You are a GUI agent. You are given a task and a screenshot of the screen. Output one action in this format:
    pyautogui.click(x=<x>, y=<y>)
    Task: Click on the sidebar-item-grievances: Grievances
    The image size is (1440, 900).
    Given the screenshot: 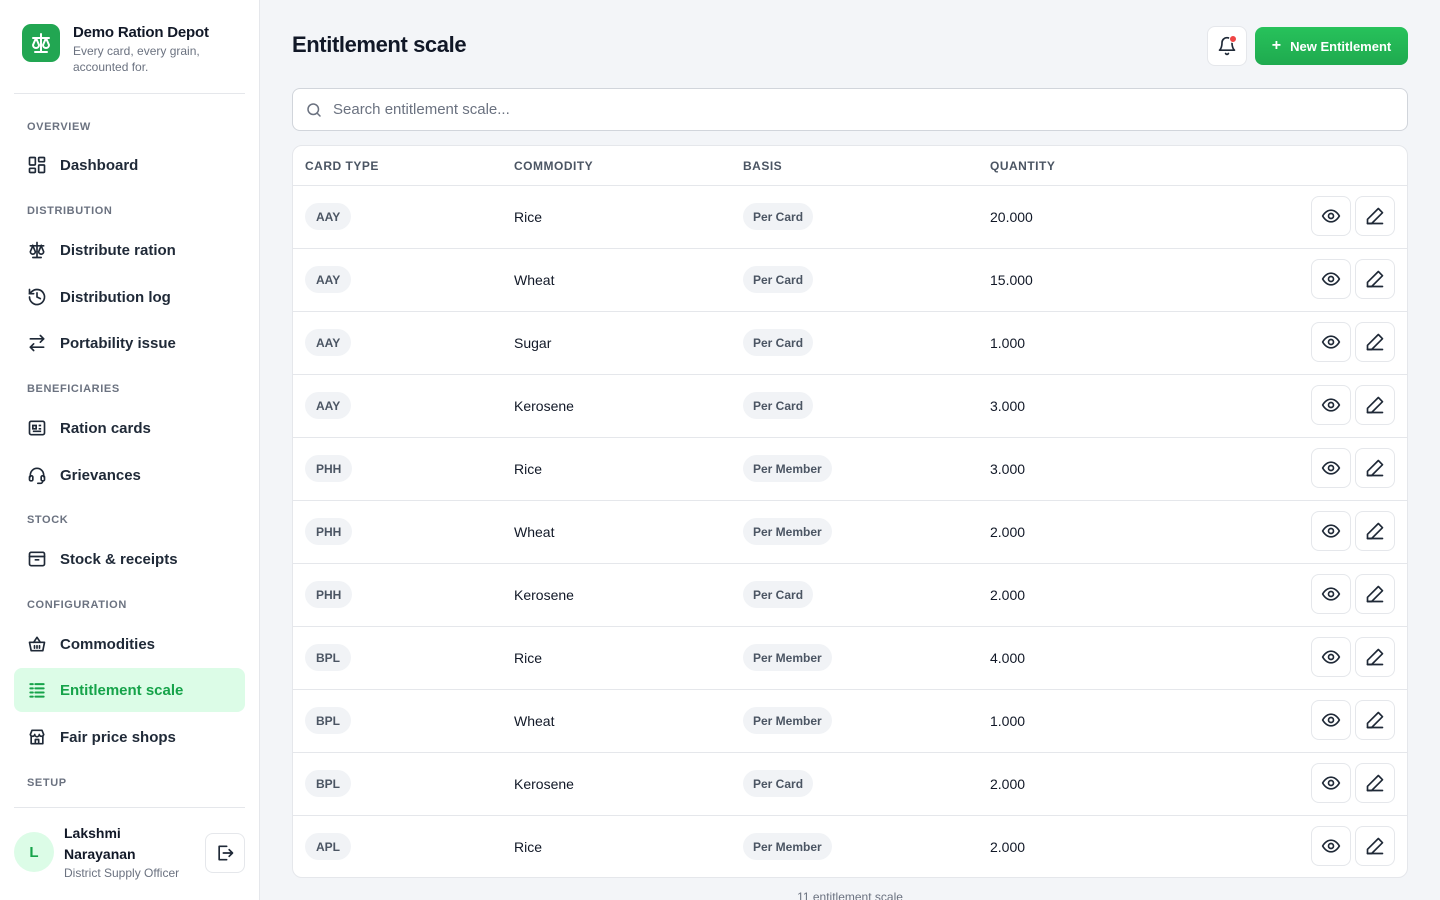 What is the action you would take?
    pyautogui.click(x=129, y=475)
    